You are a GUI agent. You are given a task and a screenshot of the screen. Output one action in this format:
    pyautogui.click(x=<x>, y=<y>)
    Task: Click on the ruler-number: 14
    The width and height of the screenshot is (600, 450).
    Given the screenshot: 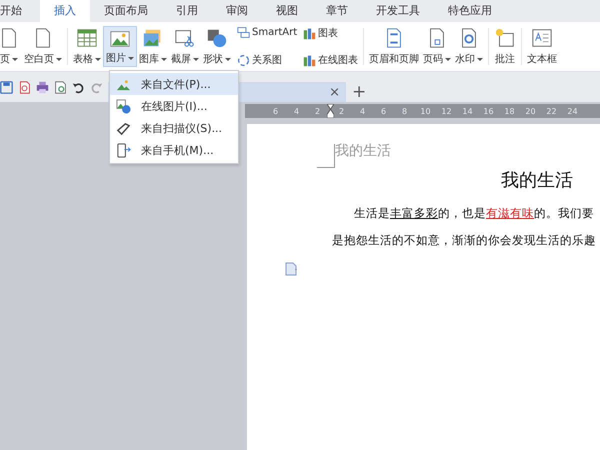 What is the action you would take?
    pyautogui.click(x=467, y=111)
    